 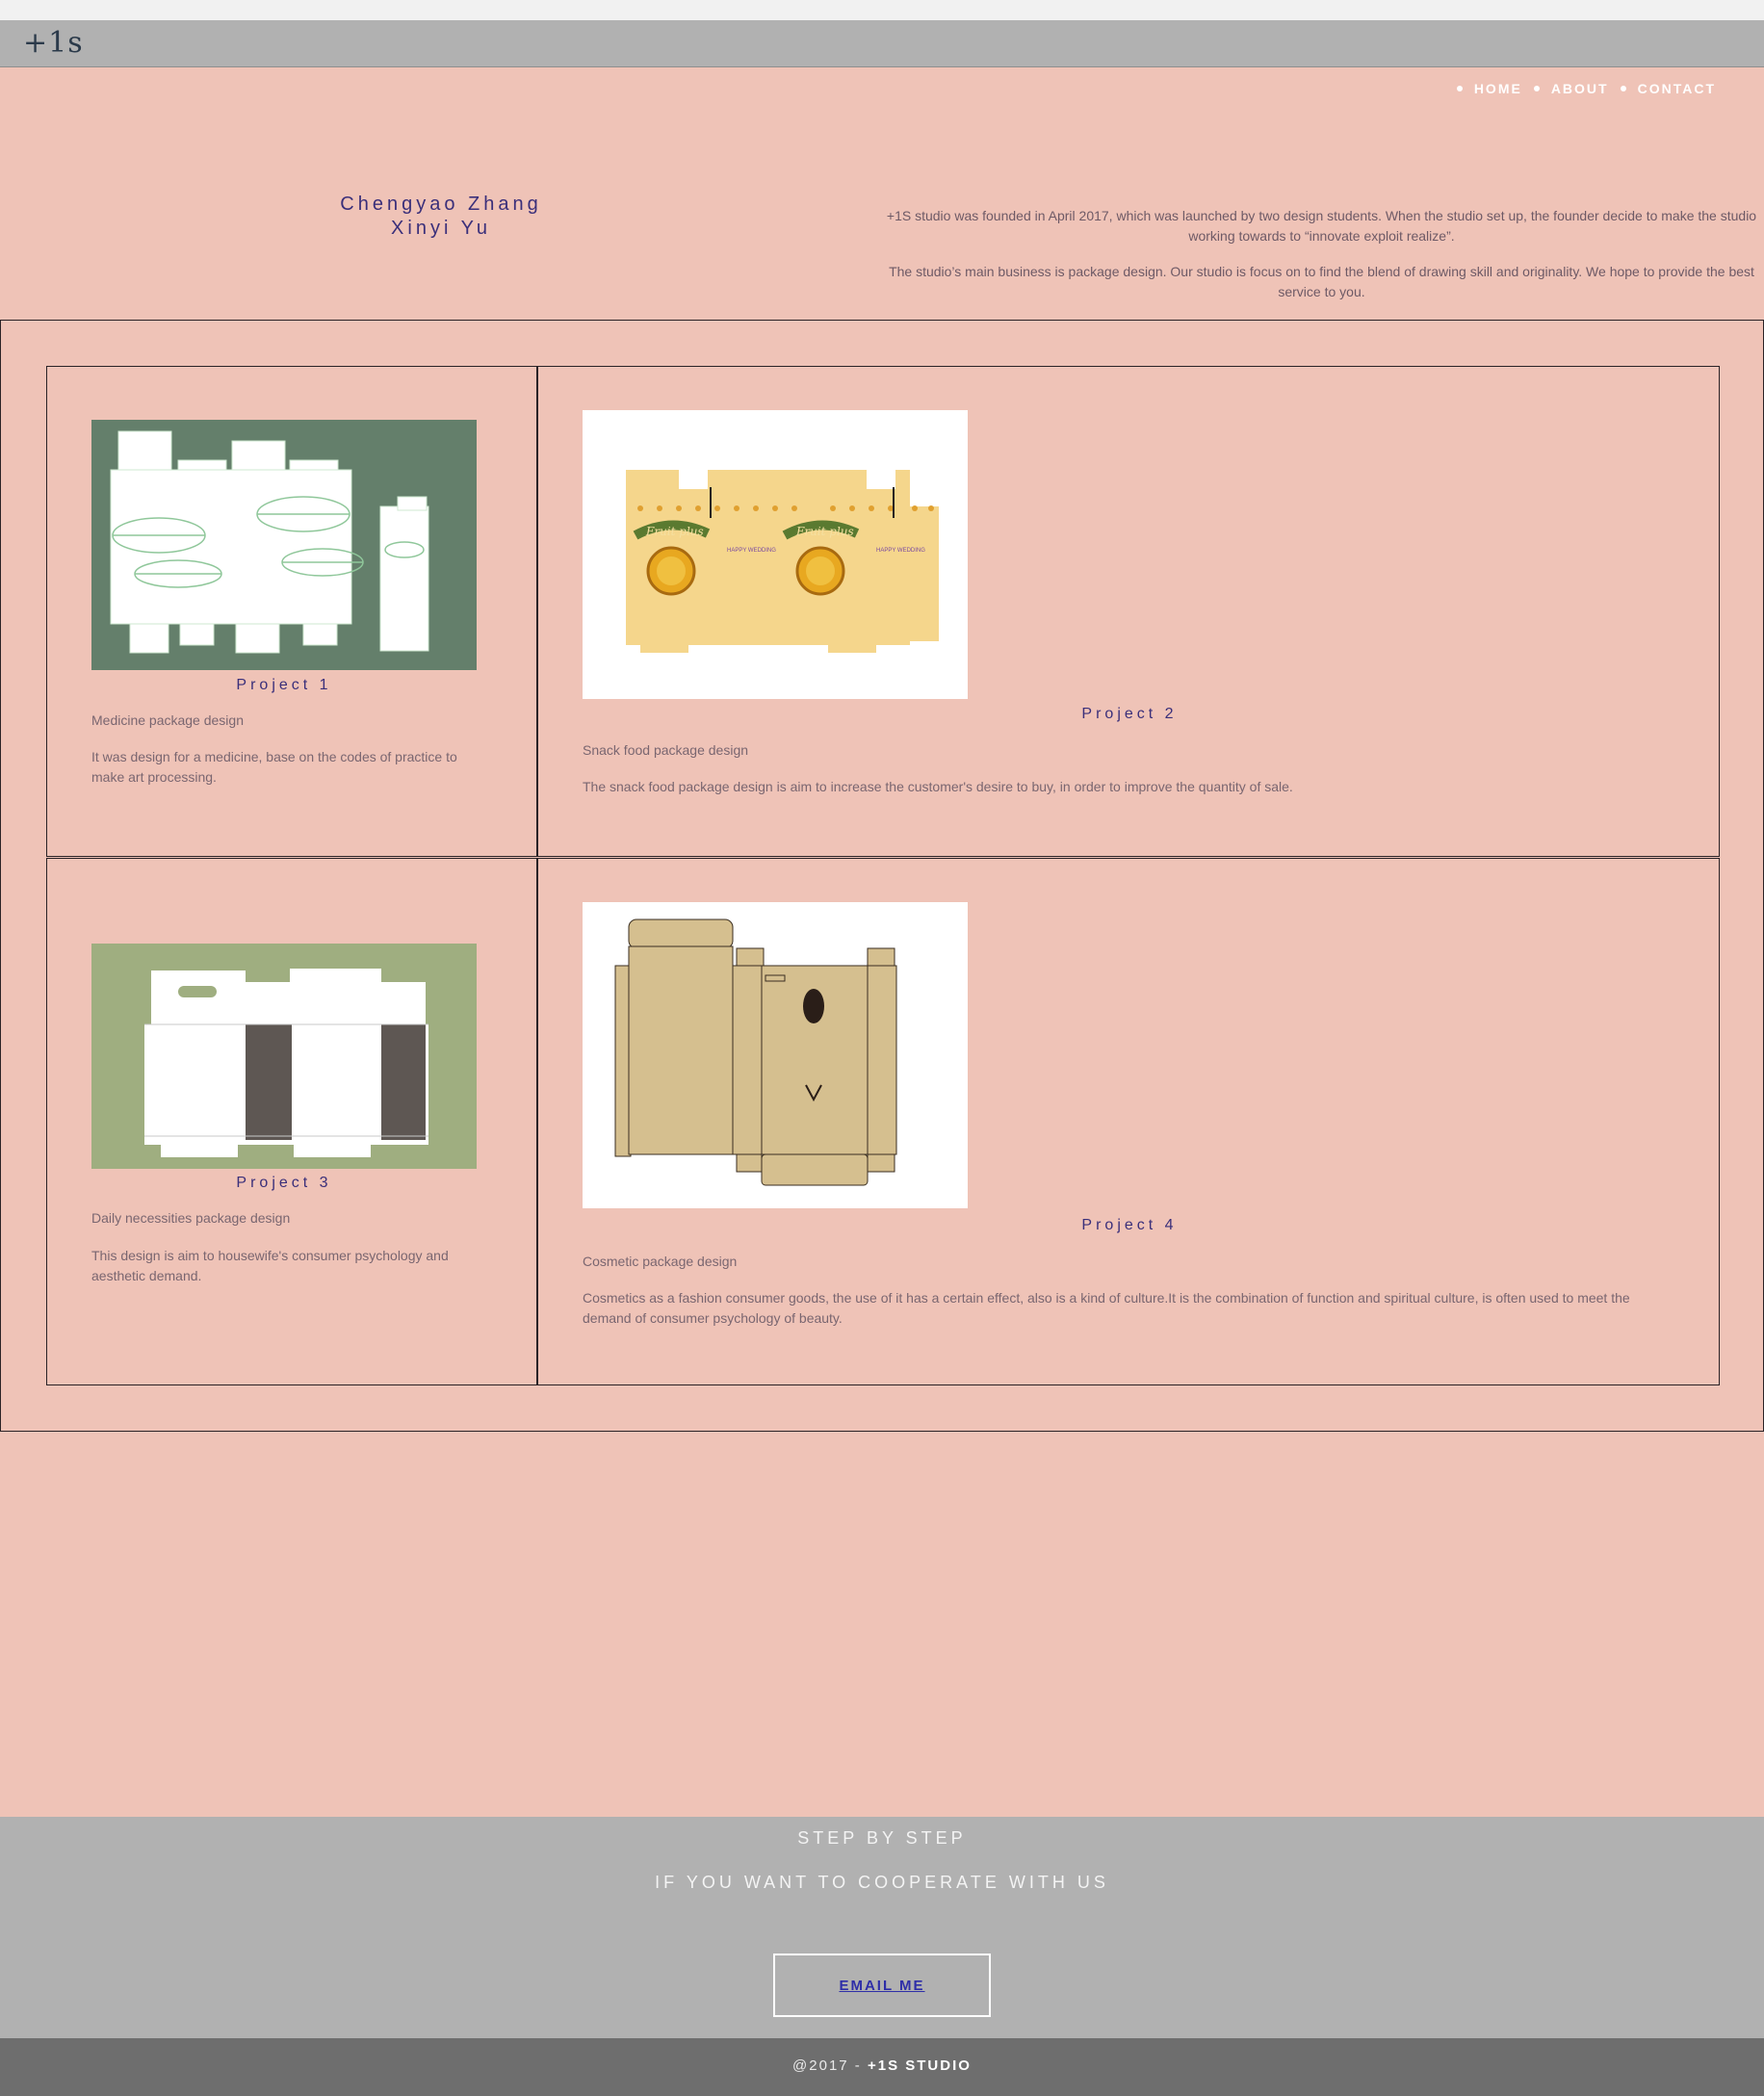 I want to click on main-nav: HOME ABOUT CONTACT, so click(x=1586, y=88).